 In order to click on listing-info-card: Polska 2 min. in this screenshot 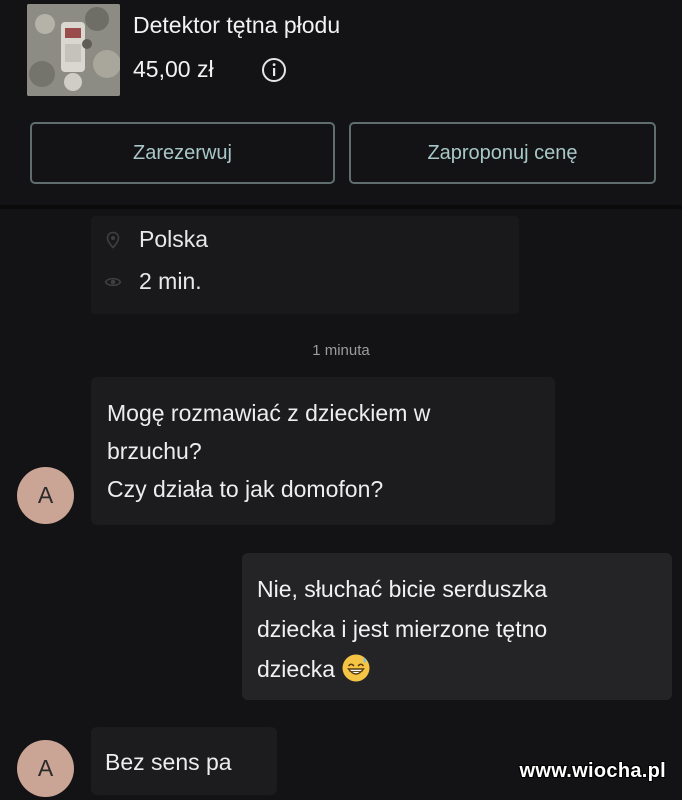, I will do `click(305, 265)`.